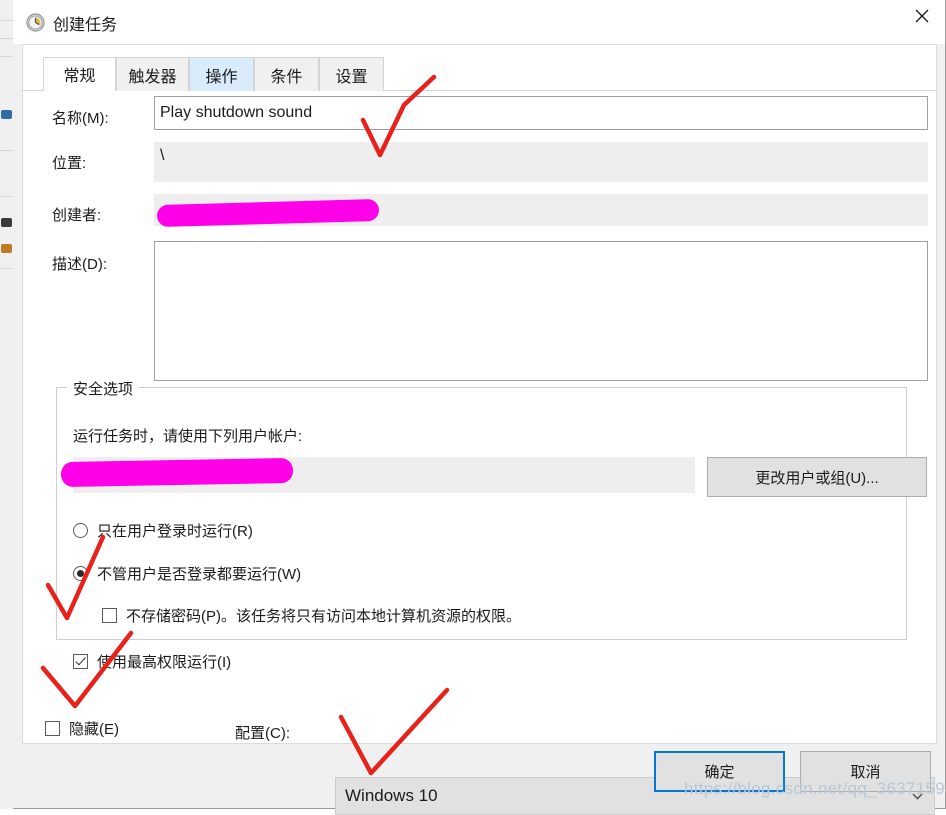 The image size is (946, 815). I want to click on checkbox-hidden: 隐藏(E), so click(82, 728).